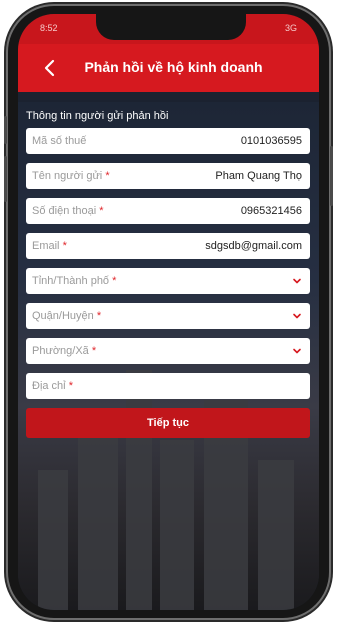 The image size is (337, 624). What do you see at coordinates (168, 246) in the screenshot?
I see `email-field: Email * sdgsdb@gmail.com` at bounding box center [168, 246].